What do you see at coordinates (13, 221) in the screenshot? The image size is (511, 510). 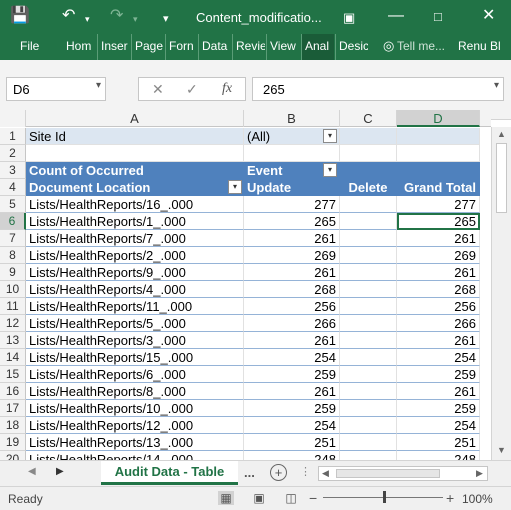 I see `row-header: 6` at bounding box center [13, 221].